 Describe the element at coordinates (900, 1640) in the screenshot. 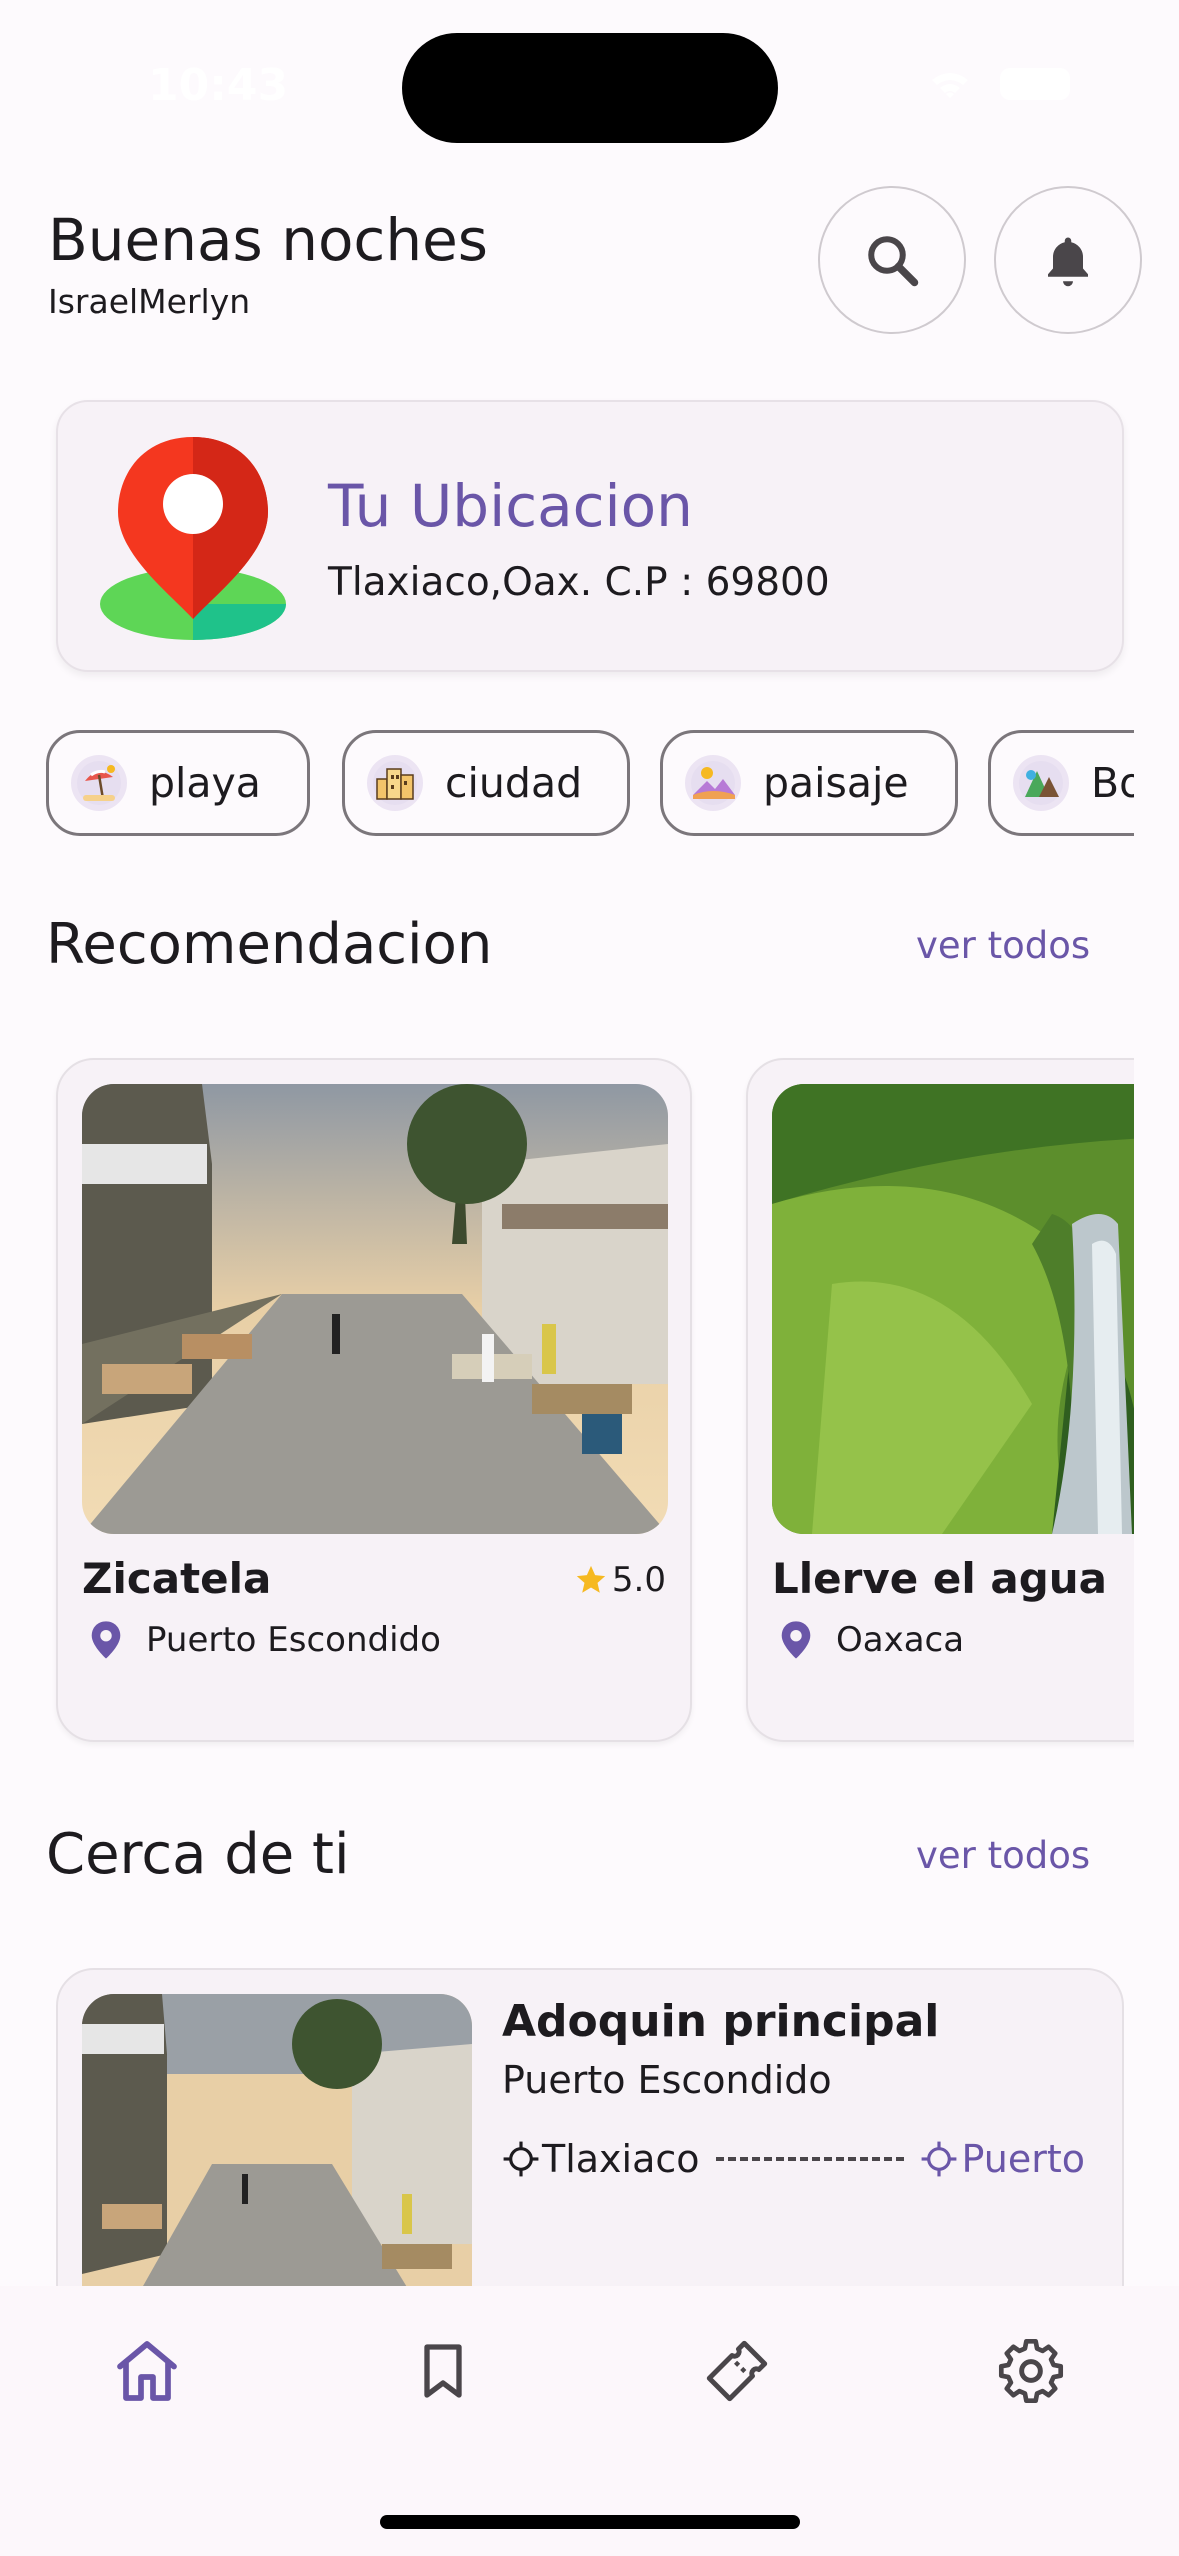

I see `place-location-label: Oaxaca` at that location.